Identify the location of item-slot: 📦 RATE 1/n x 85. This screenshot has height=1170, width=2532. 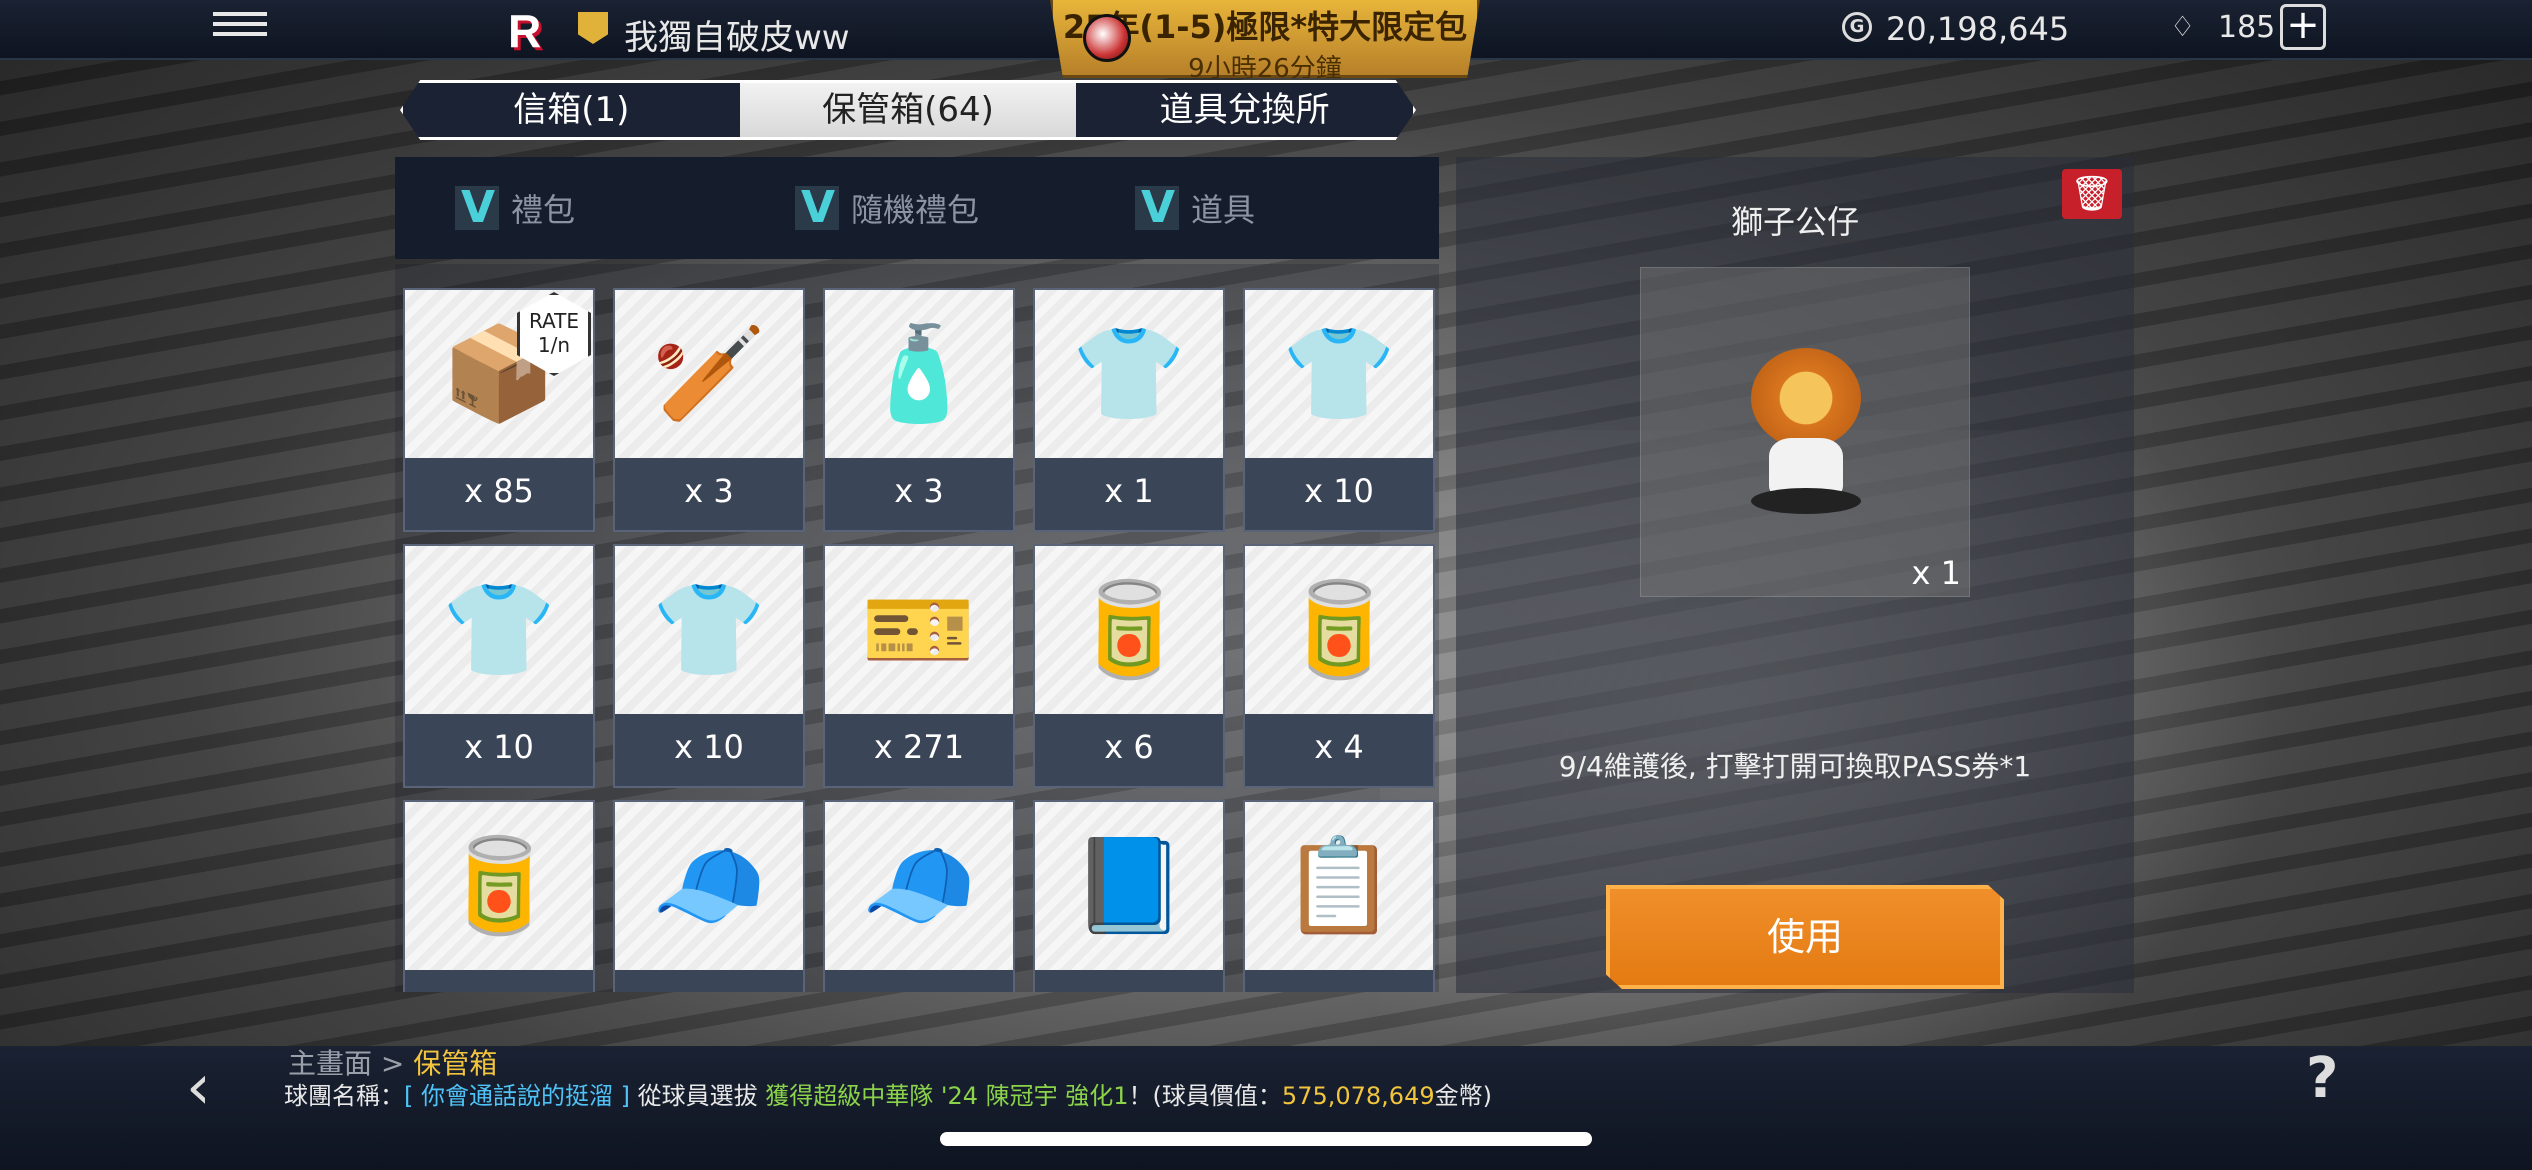
(499, 410).